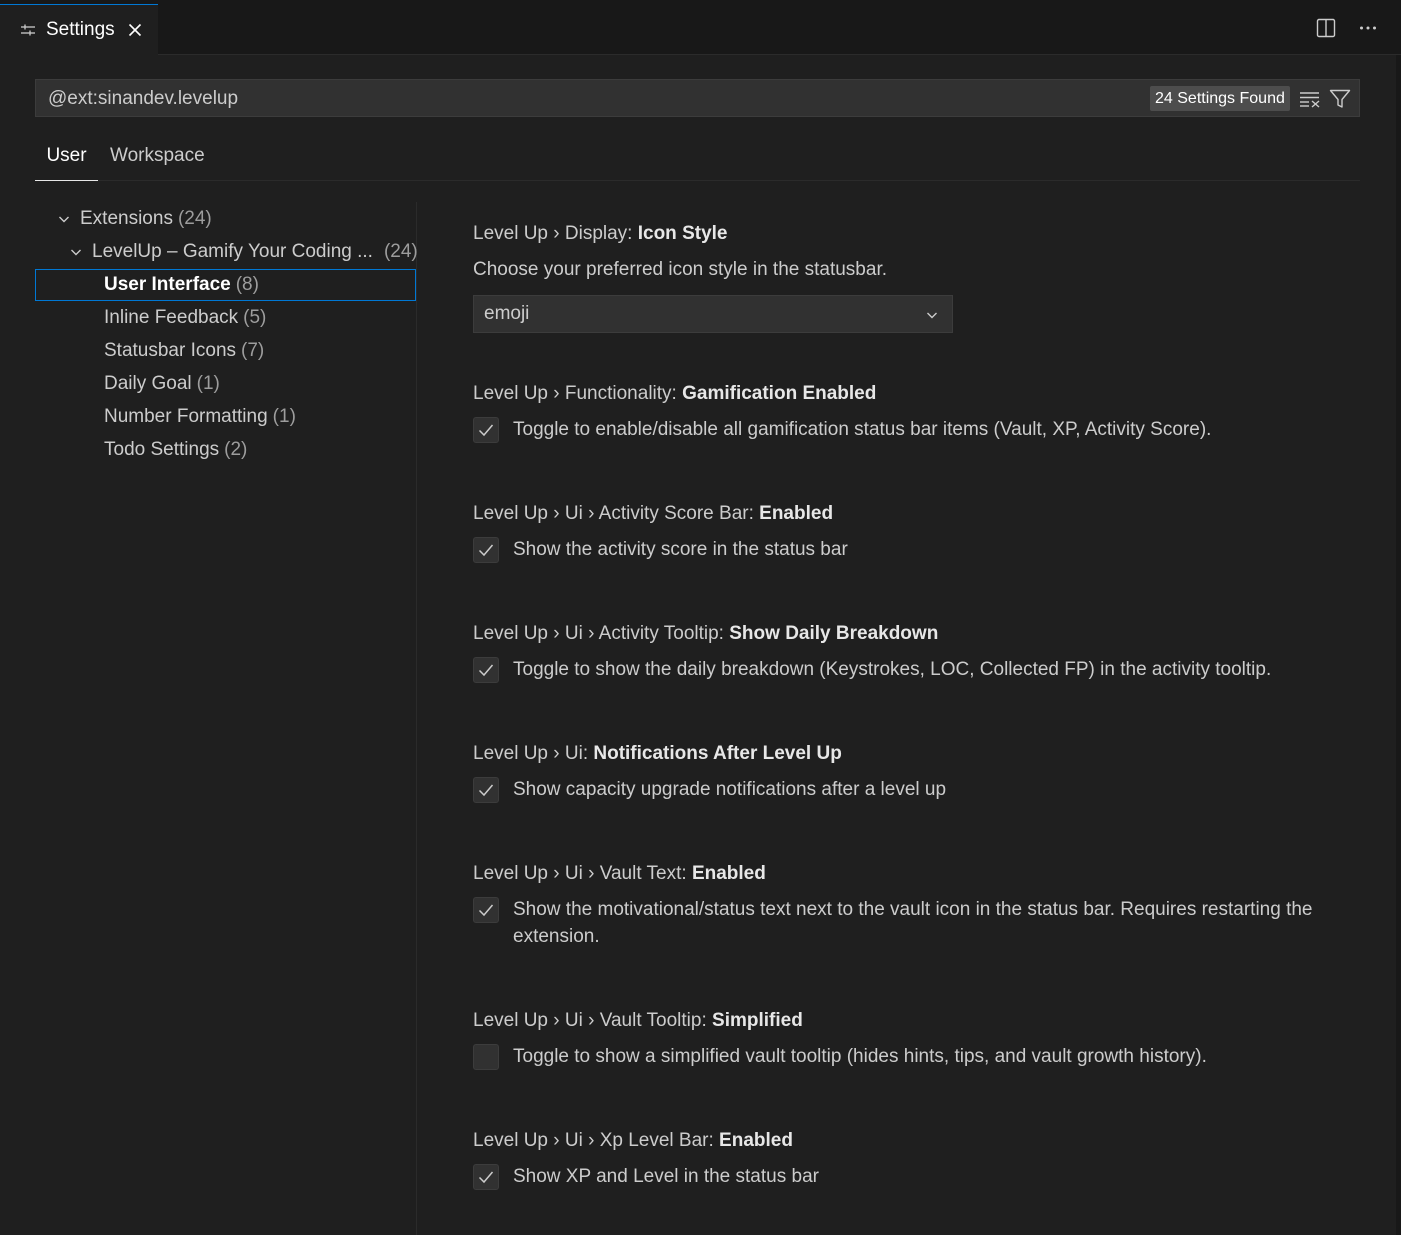  I want to click on clear-filter-button, so click(1310, 99).